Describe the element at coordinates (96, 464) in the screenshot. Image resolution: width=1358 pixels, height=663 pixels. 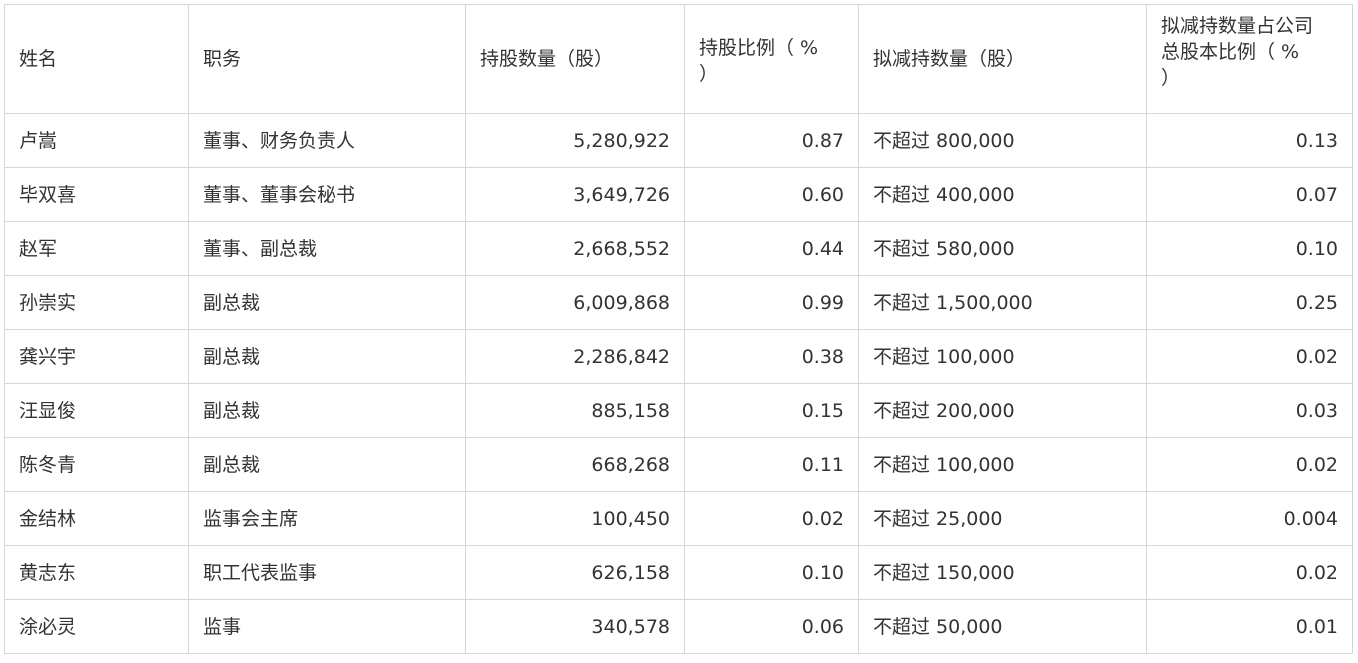
I see `cell-name: 陈冬青` at that location.